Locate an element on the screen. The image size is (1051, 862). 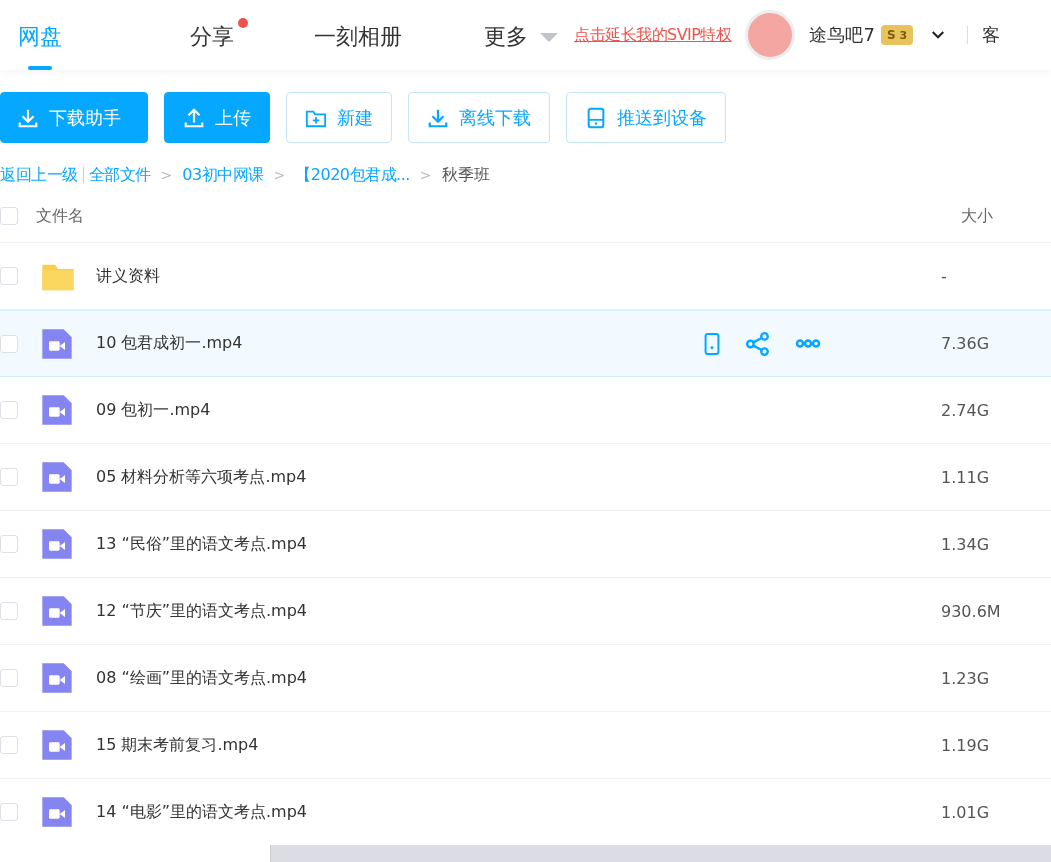
nav-item: 客 is located at coordinates (991, 35).